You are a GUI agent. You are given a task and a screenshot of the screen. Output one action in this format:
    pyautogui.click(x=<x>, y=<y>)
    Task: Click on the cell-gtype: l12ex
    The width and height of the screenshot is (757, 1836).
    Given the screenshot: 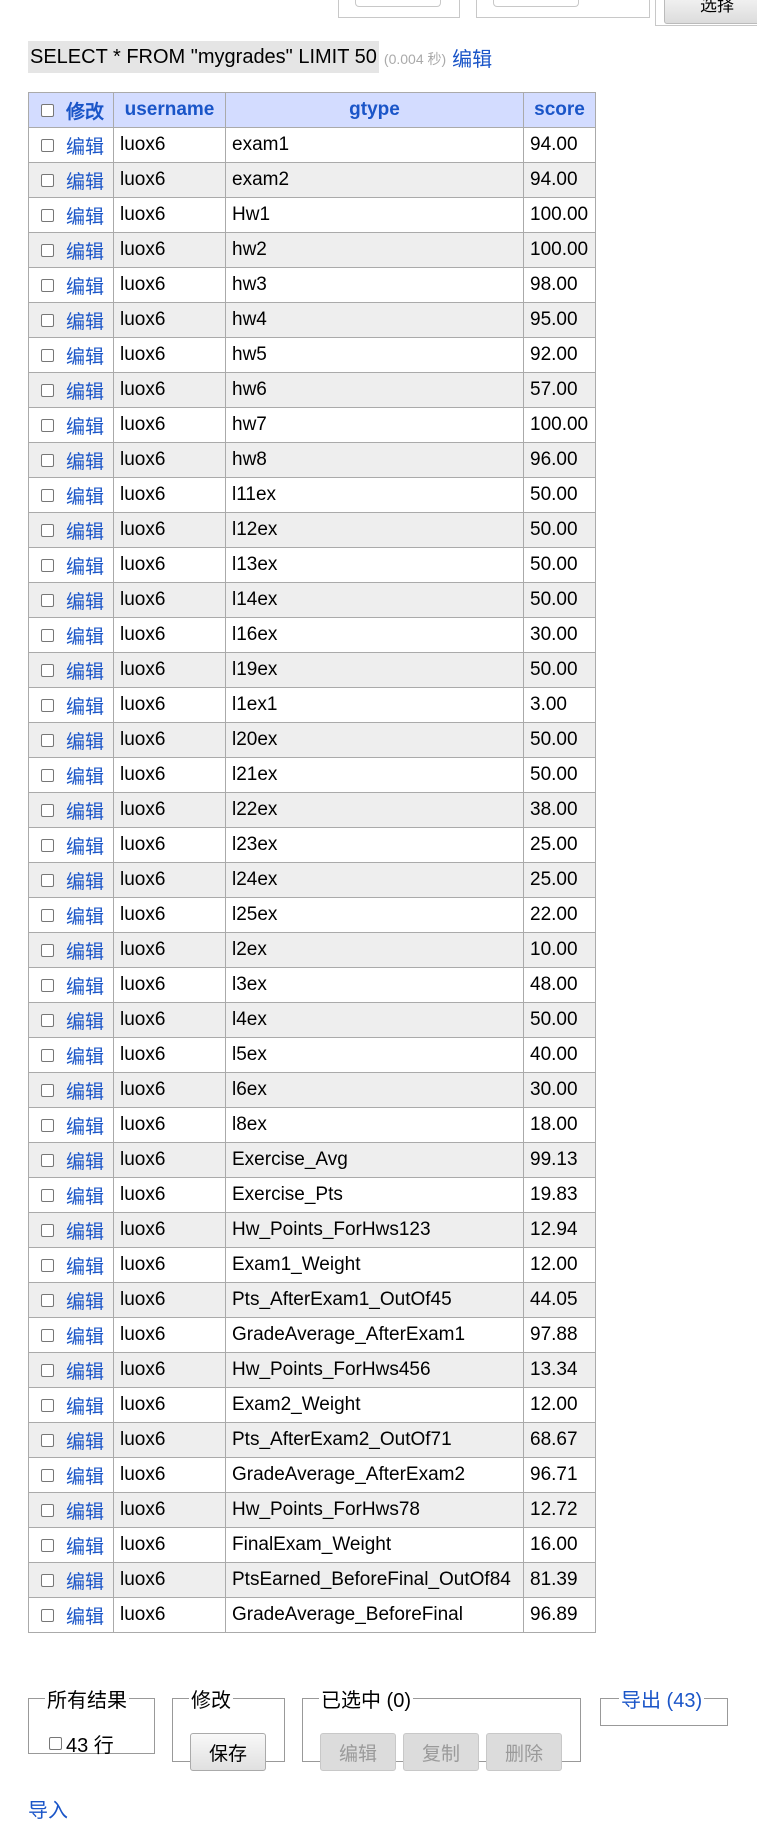 What is the action you would take?
    pyautogui.click(x=374, y=530)
    